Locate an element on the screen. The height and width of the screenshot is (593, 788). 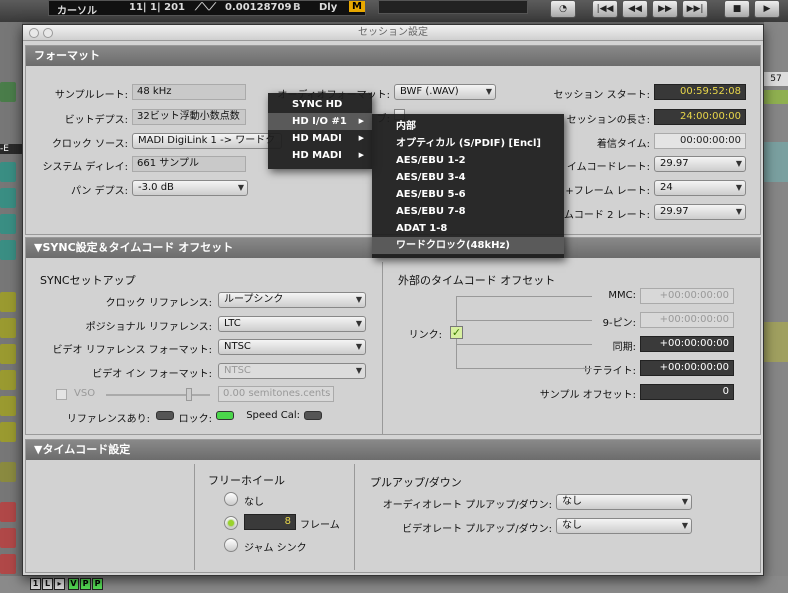
freewheel-frames-field: 8 is located at coordinates (270, 522).